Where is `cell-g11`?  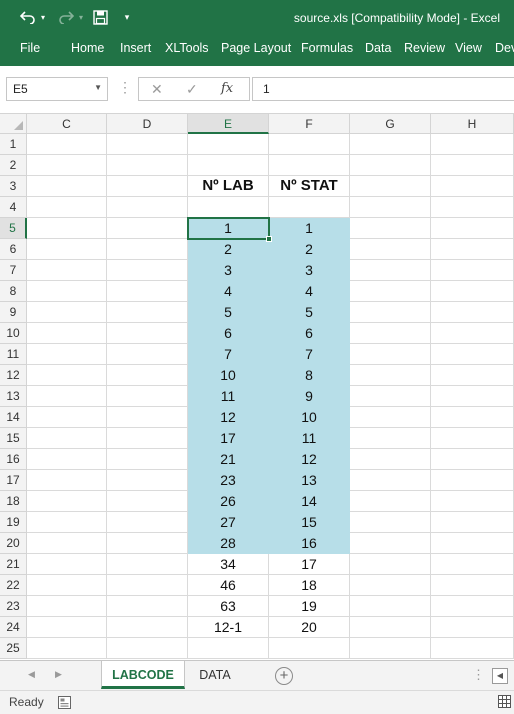
cell-g11 is located at coordinates (390, 354).